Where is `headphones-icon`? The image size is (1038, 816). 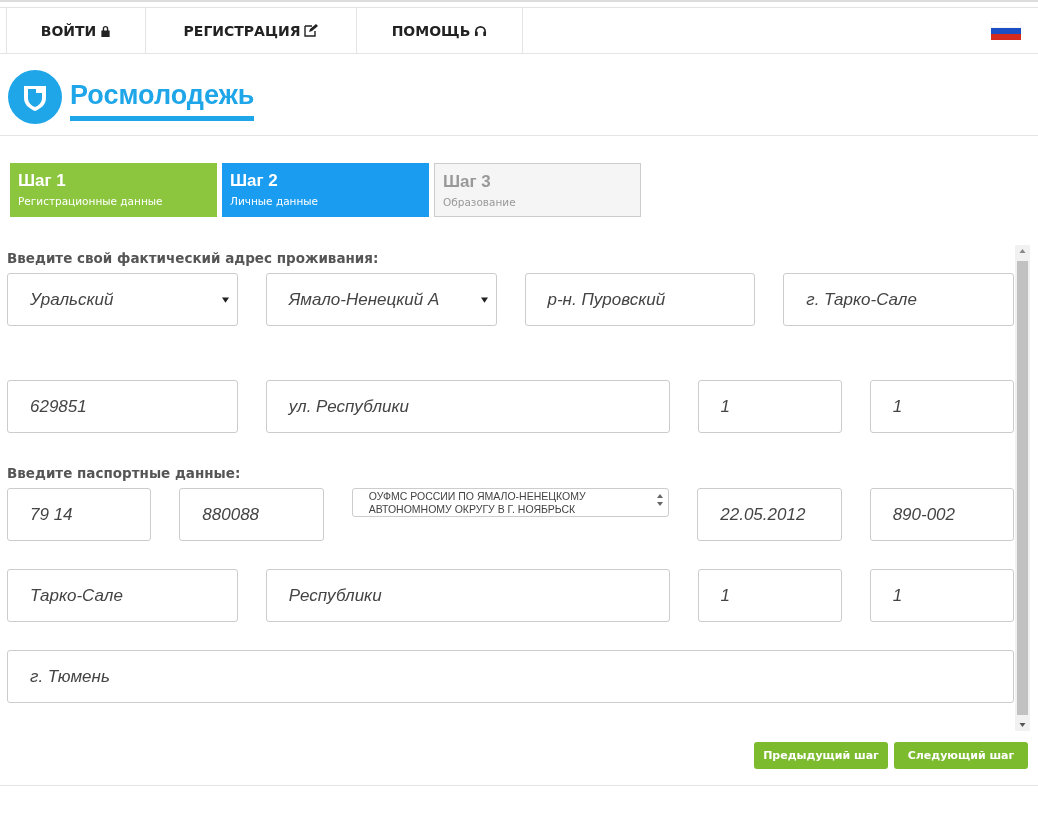 headphones-icon is located at coordinates (481, 30).